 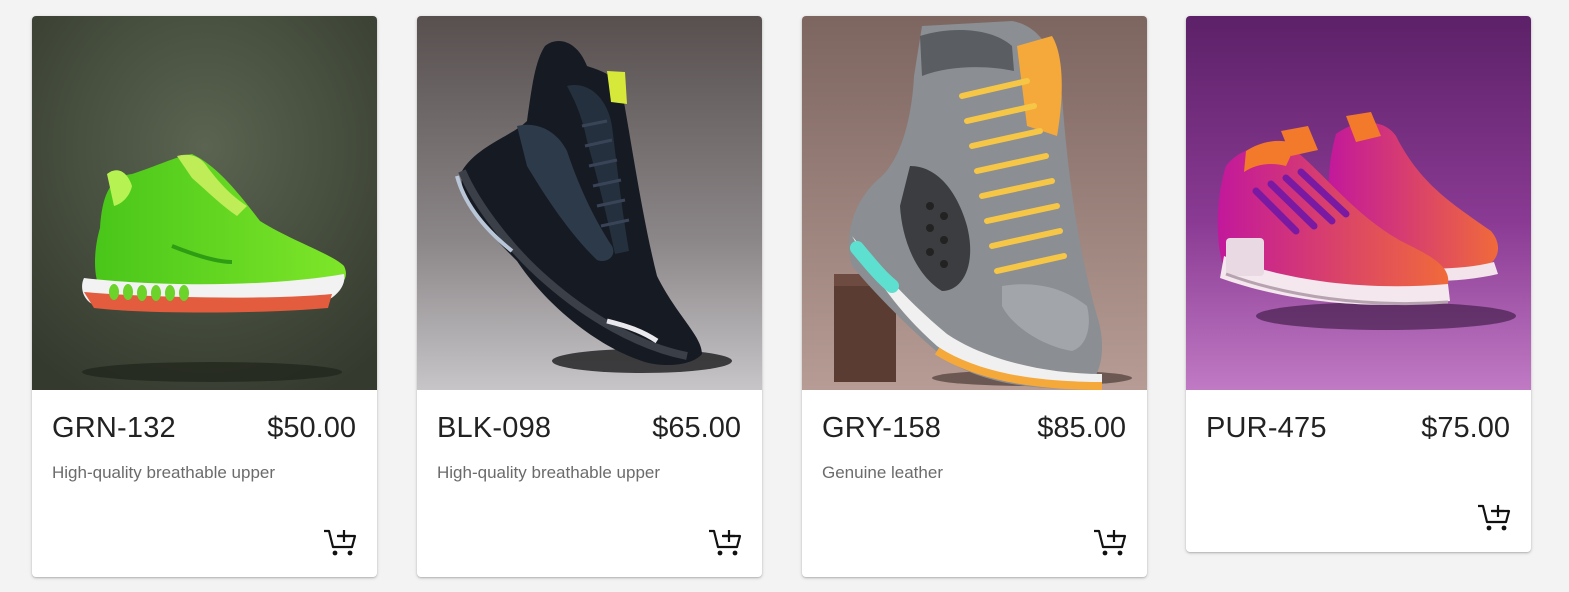 What do you see at coordinates (311, 428) in the screenshot?
I see `product-price: $50.00` at bounding box center [311, 428].